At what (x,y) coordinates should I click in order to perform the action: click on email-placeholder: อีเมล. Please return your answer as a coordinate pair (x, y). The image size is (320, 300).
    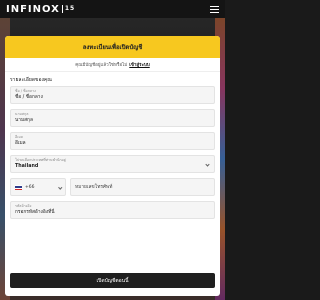
    Looking at the image, I should click on (20, 143).